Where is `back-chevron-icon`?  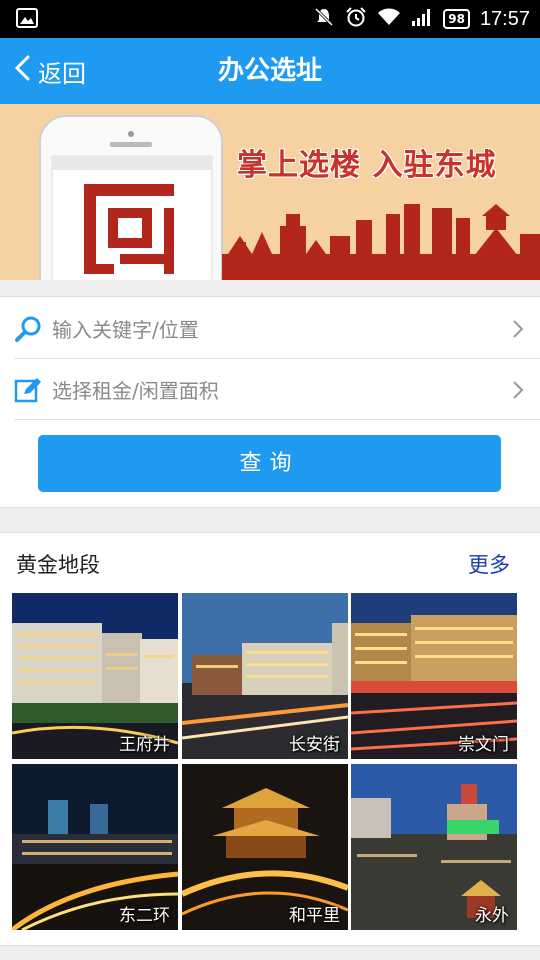 back-chevron-icon is located at coordinates (23, 71).